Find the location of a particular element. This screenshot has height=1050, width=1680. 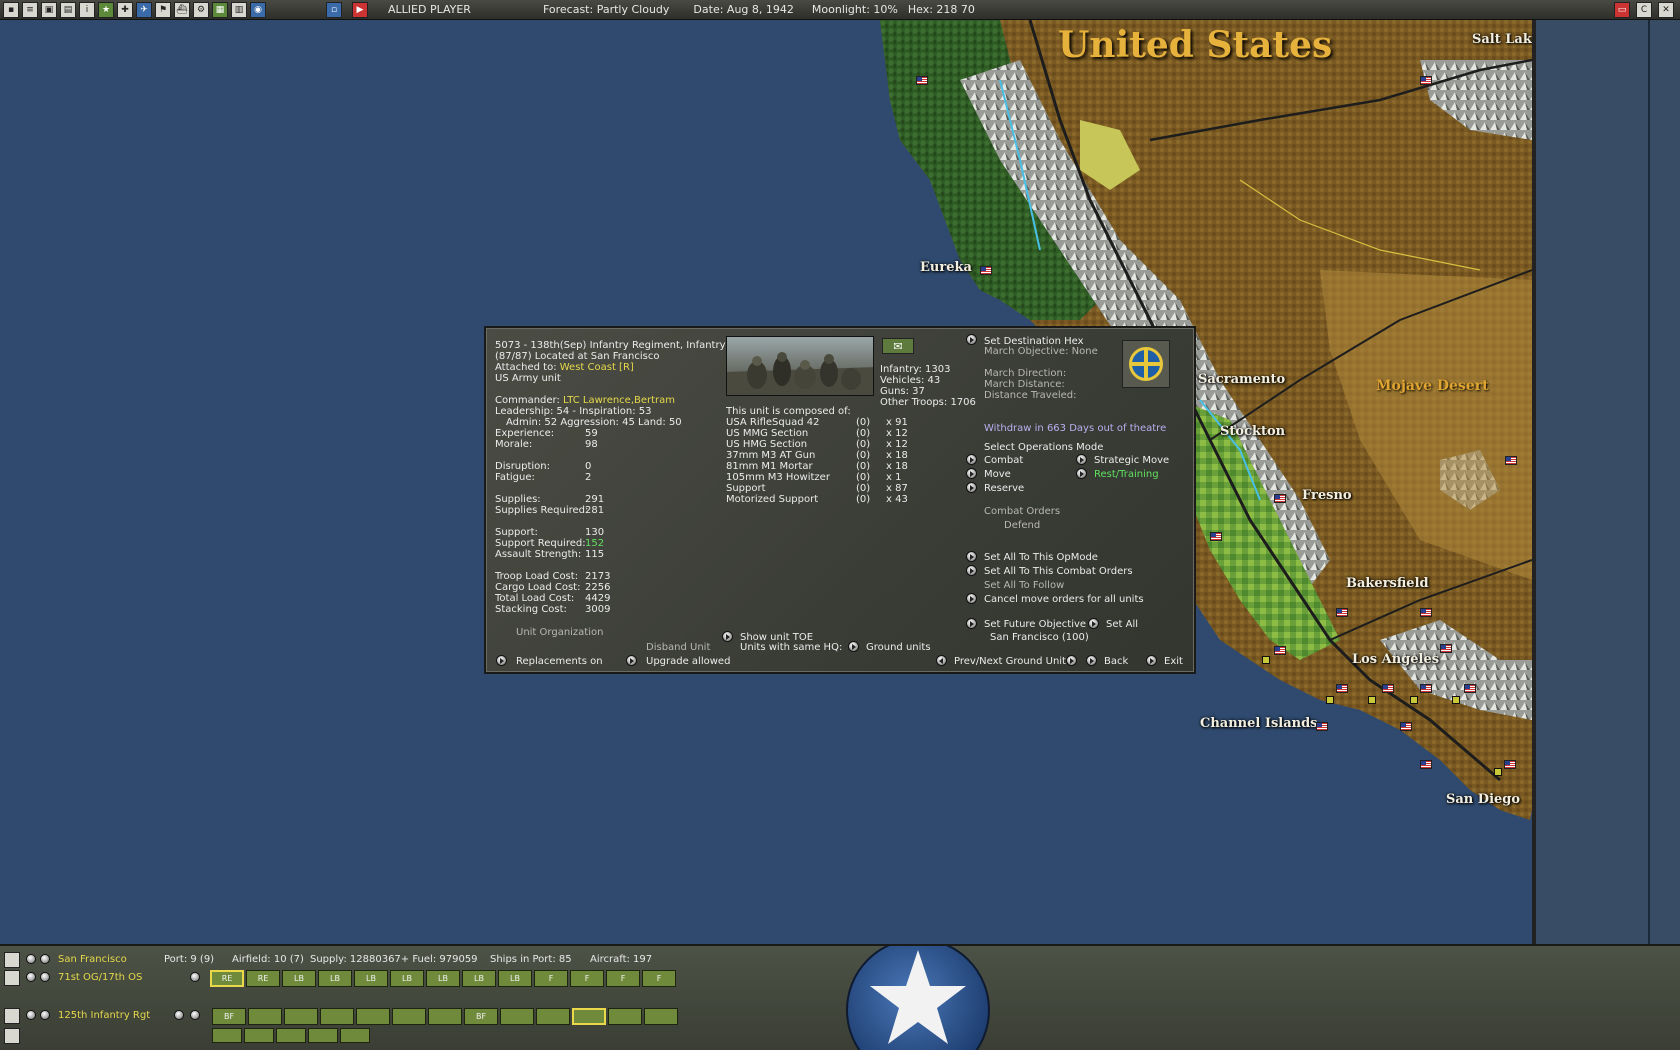

ship-icon: ⛴ is located at coordinates (182, 9).